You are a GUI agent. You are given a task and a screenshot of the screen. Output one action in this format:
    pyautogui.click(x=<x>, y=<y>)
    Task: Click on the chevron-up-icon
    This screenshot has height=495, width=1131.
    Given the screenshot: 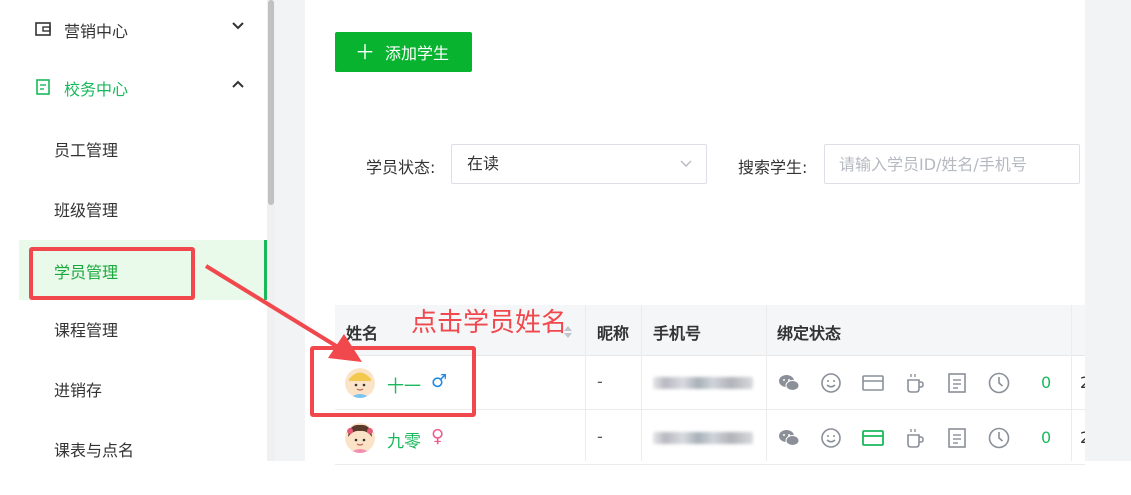 What is the action you would take?
    pyautogui.click(x=238, y=84)
    